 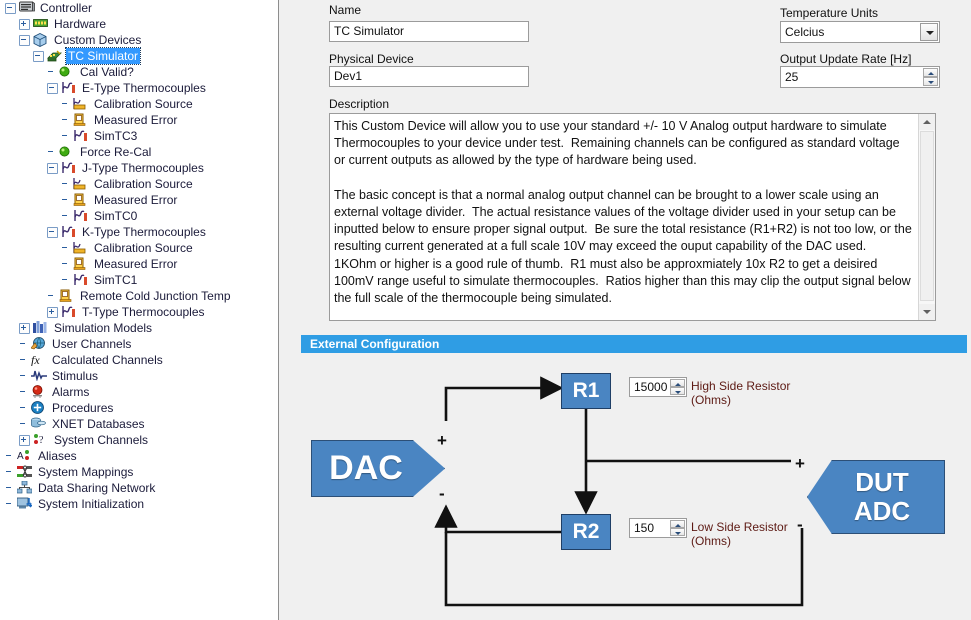 What do you see at coordinates (677, 383) in the screenshot?
I see `r1-stepper-up-icon` at bounding box center [677, 383].